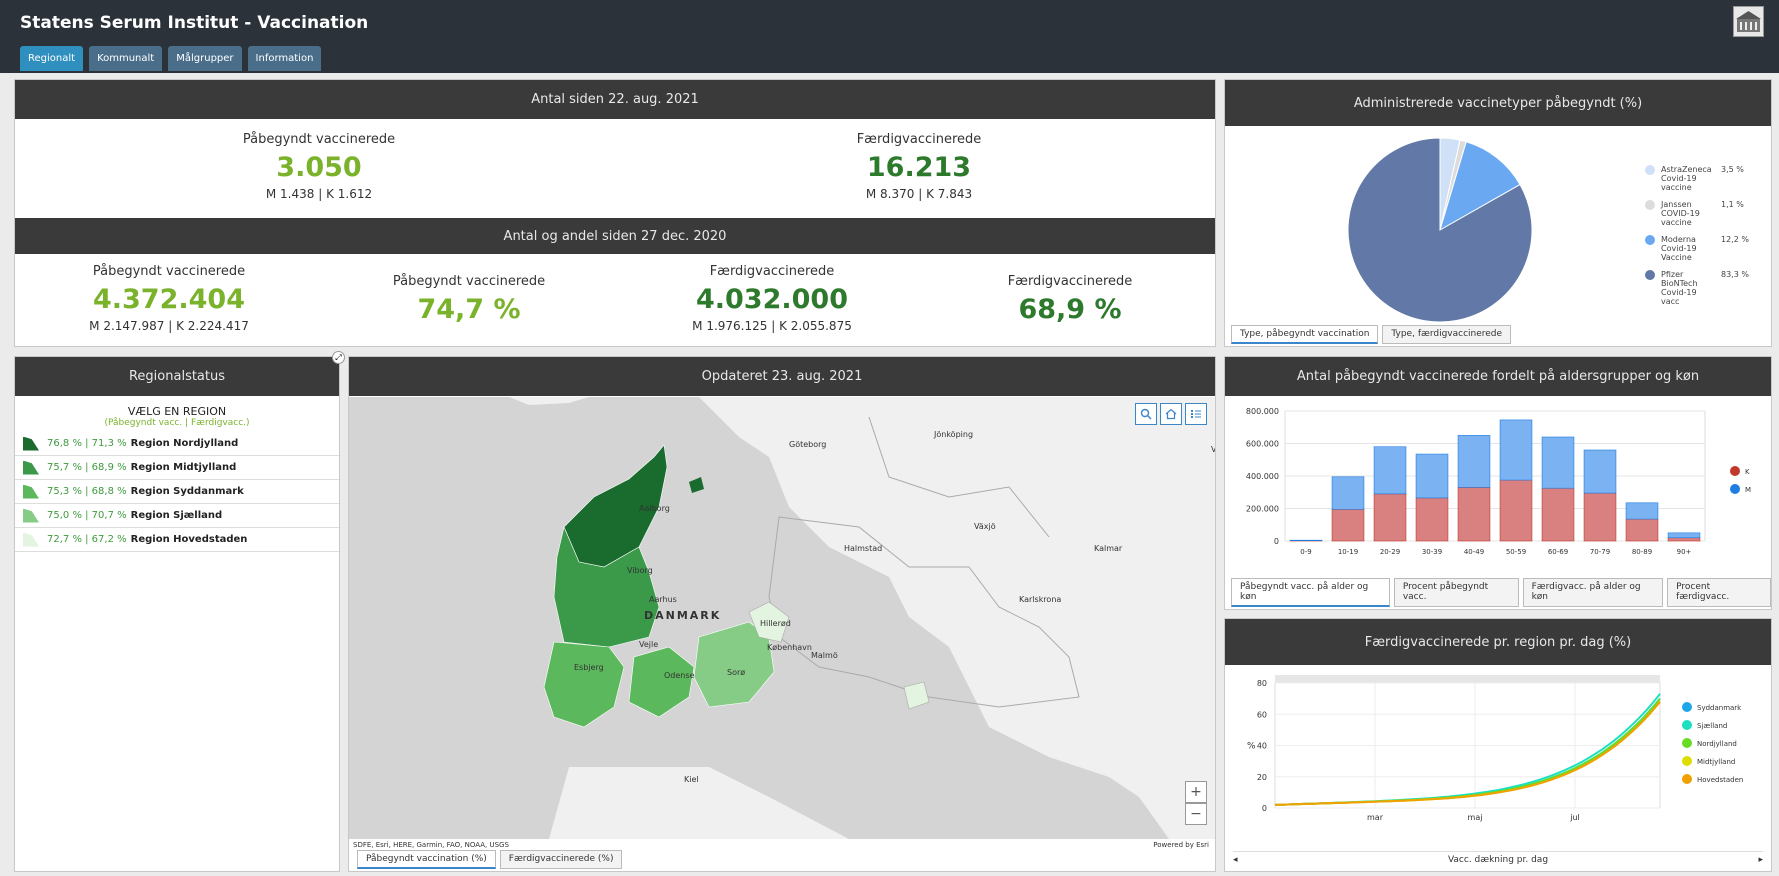  What do you see at coordinates (177, 492) in the screenshot?
I see `region-item: 75,3 % | 68,8 % Region Syddanmark` at bounding box center [177, 492].